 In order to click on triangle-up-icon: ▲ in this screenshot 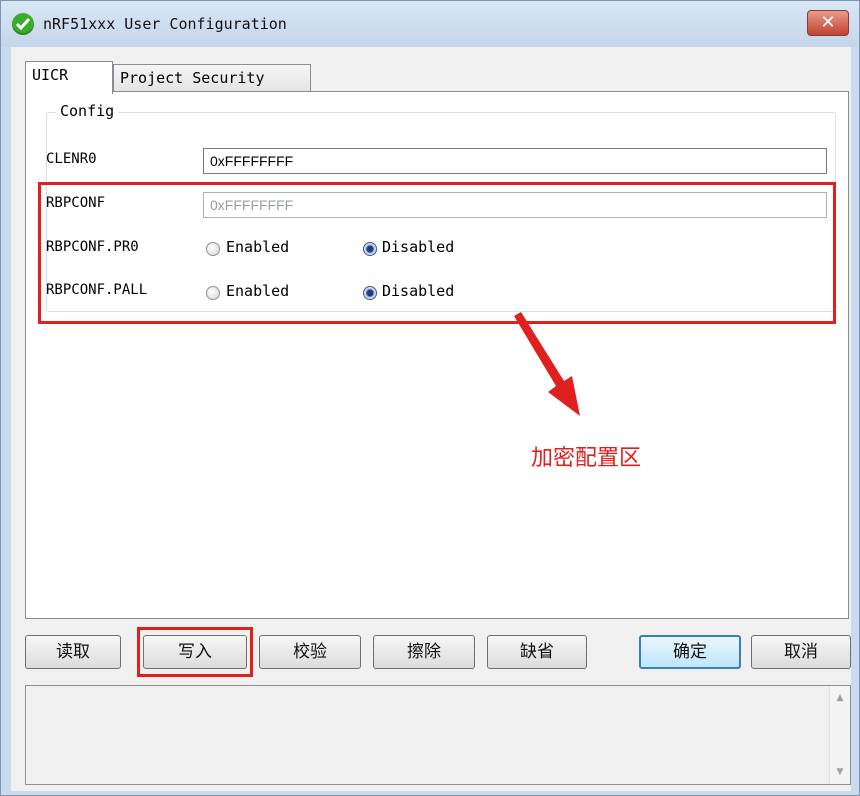, I will do `click(840, 698)`.